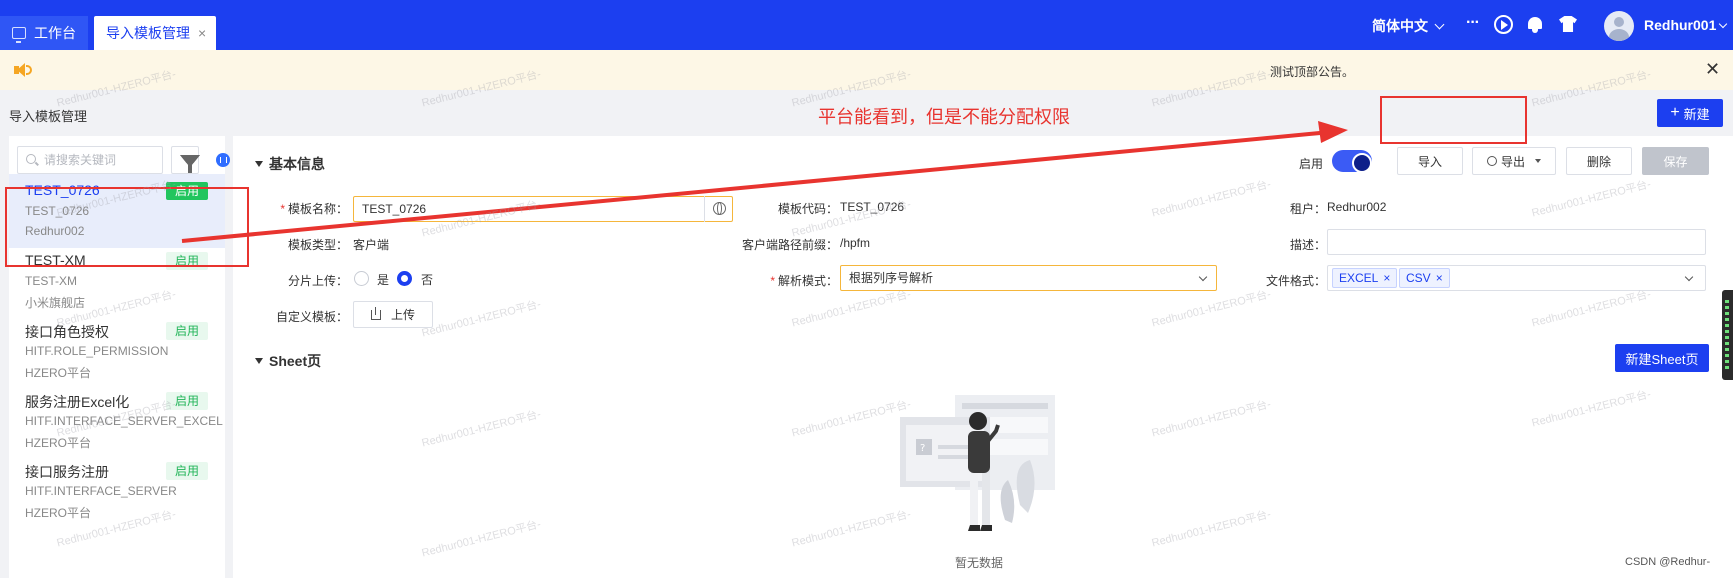 This screenshot has height=578, width=1733. Describe the element at coordinates (764, 182) in the screenshot. I see `annotation-arrow` at that location.